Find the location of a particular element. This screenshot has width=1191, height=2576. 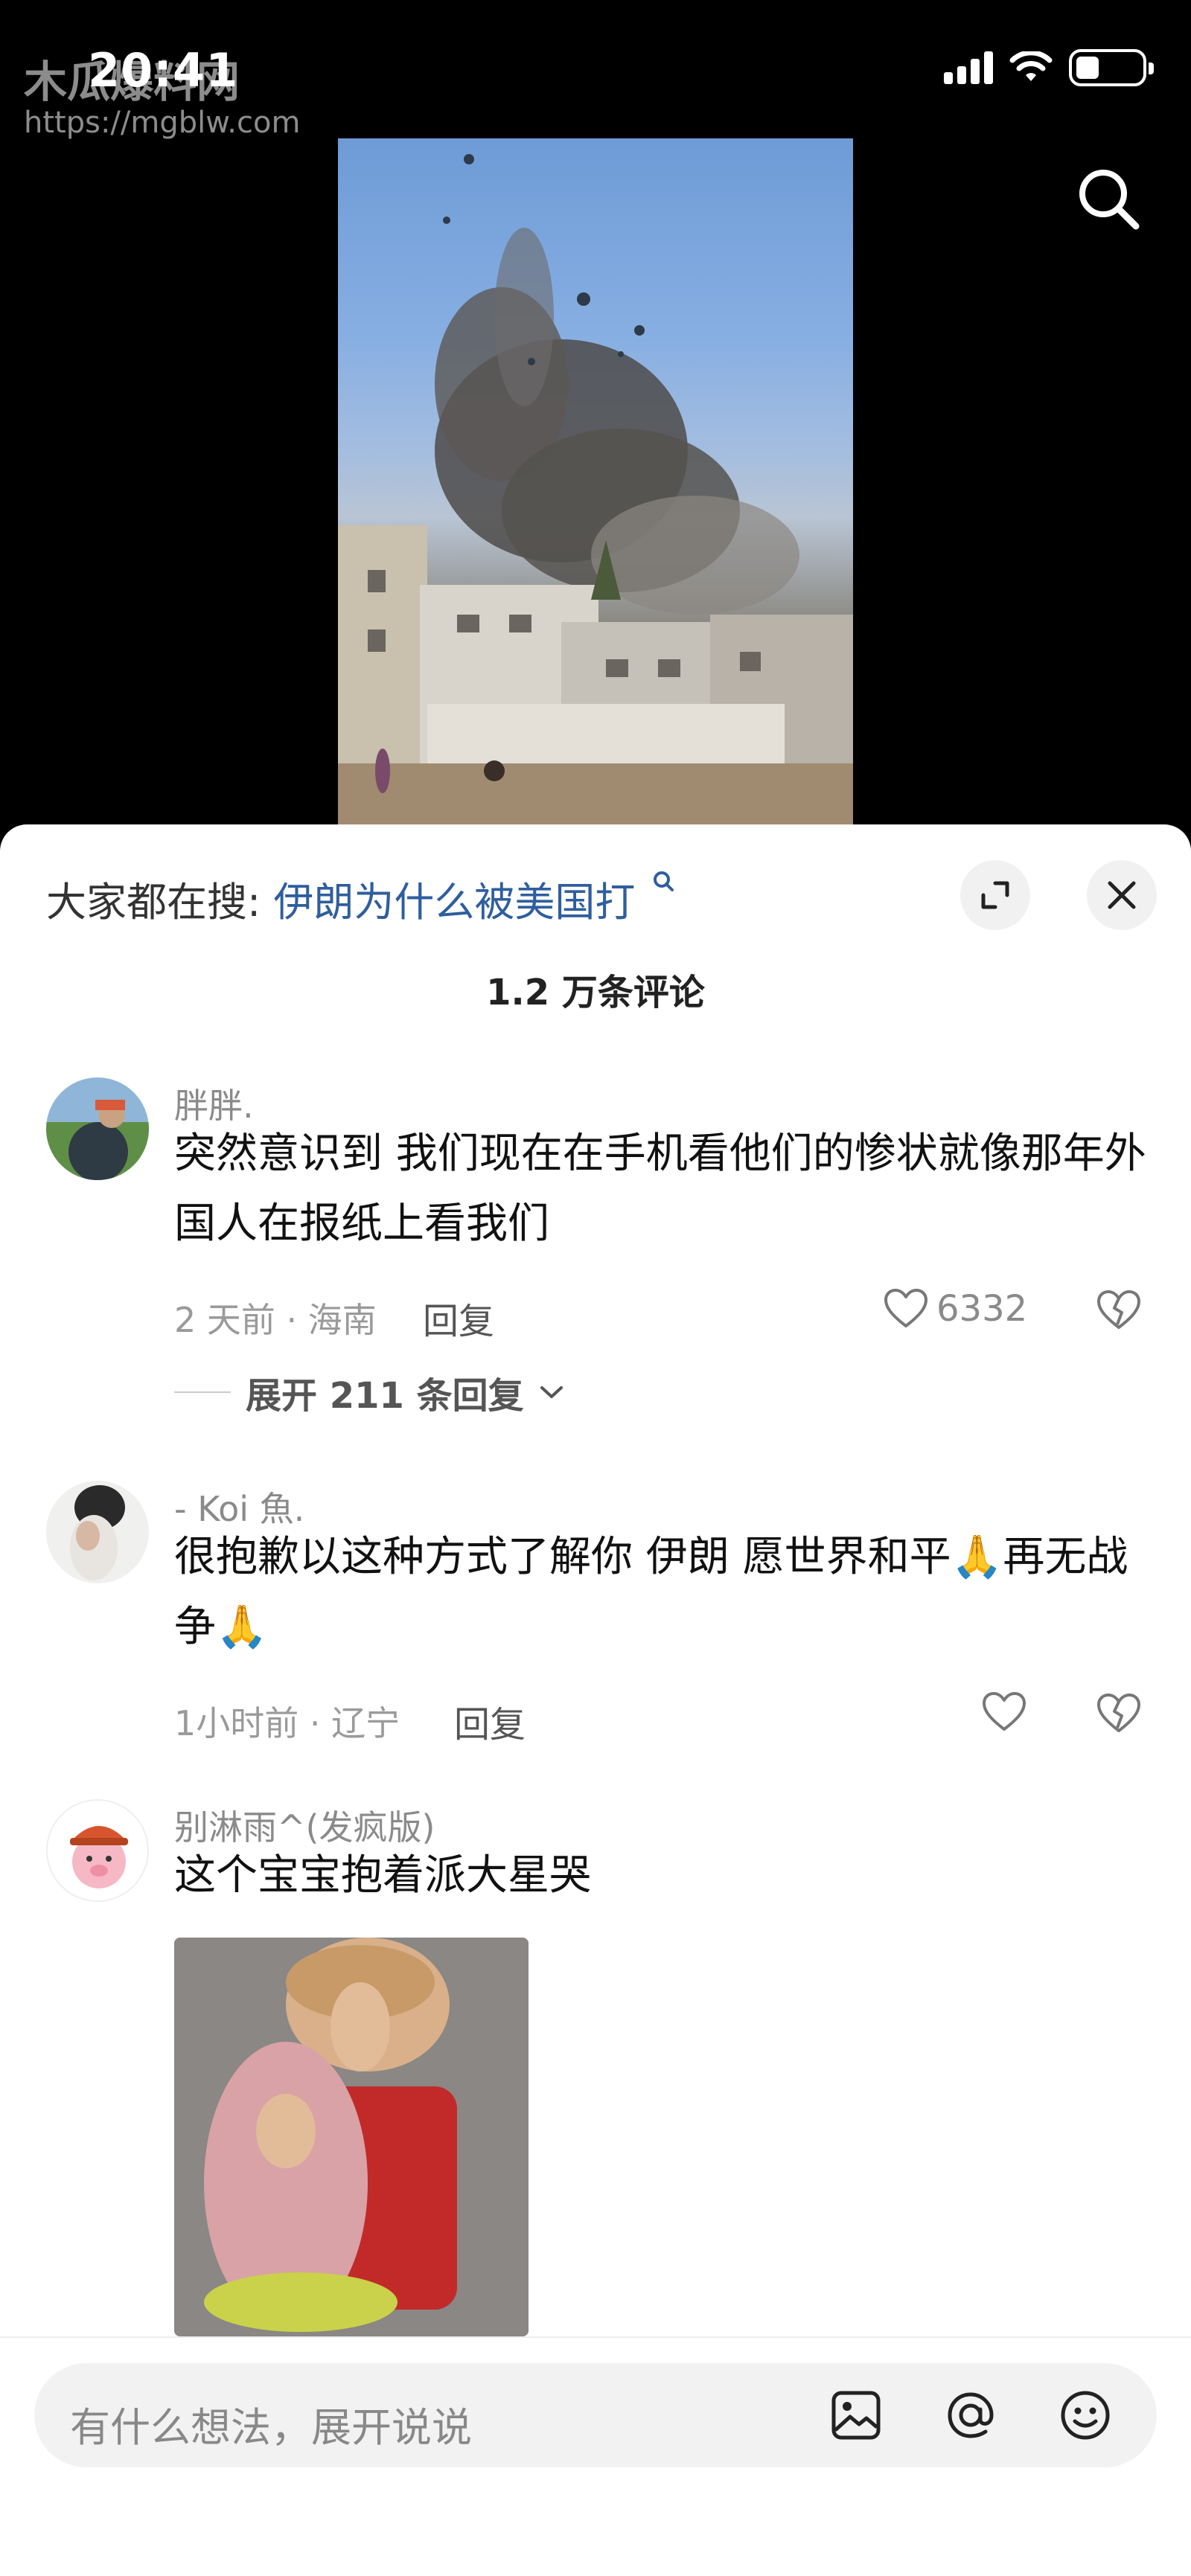

comment-input-placeholder: 有什么想法，展开说说 is located at coordinates (271, 2427).